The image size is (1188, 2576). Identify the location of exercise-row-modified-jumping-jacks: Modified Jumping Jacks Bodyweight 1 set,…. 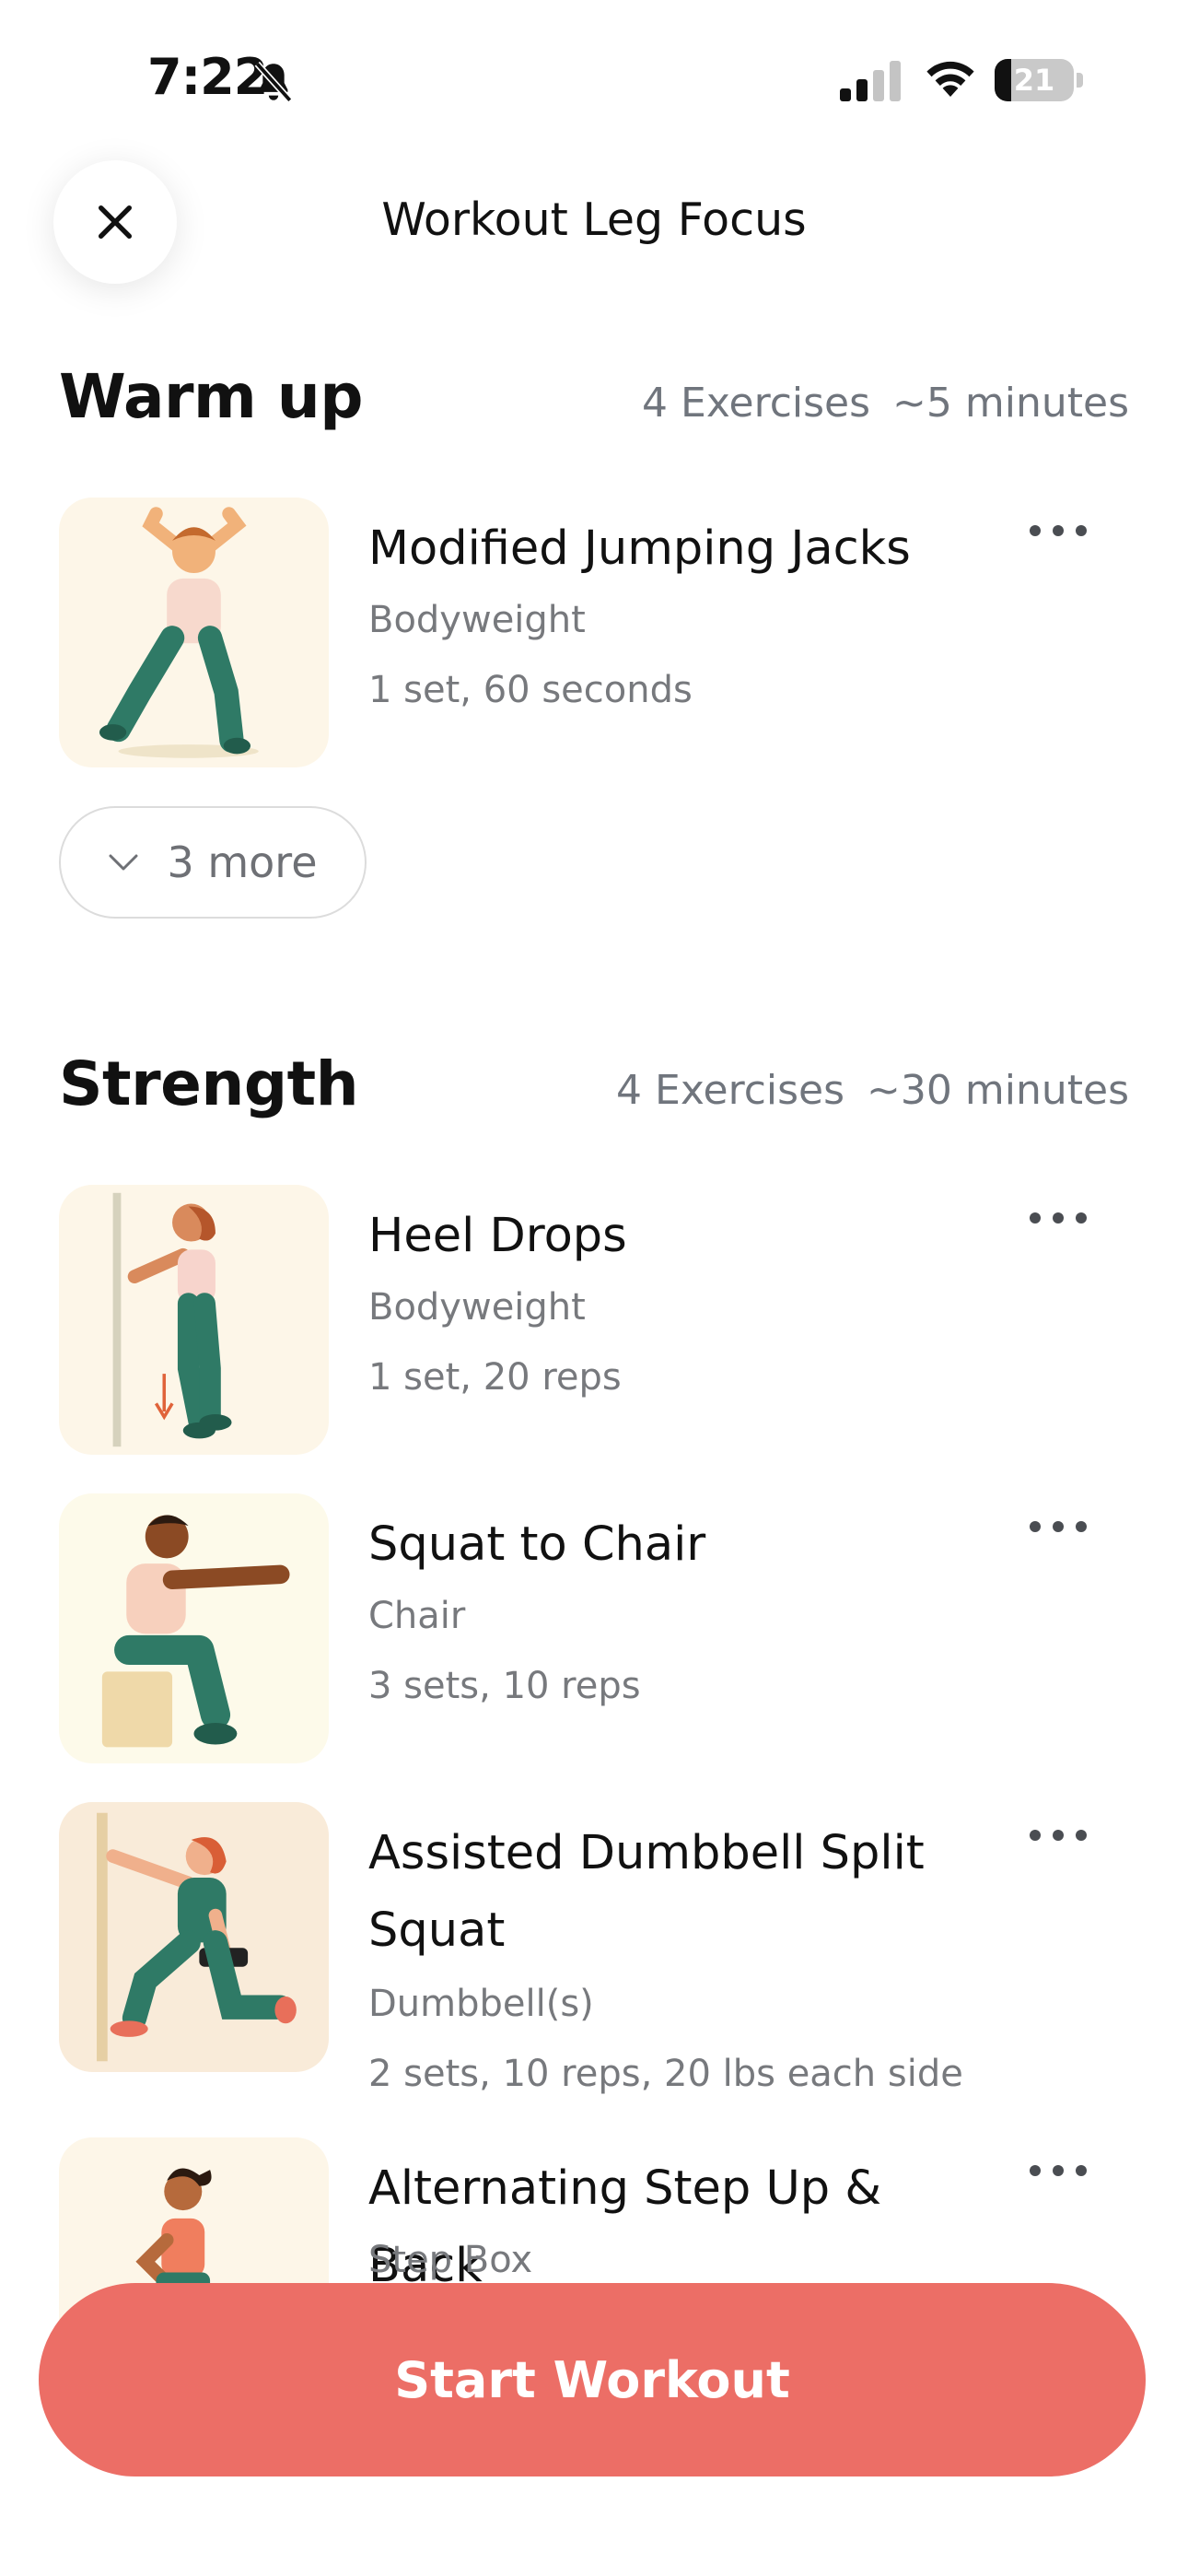
(594, 632).